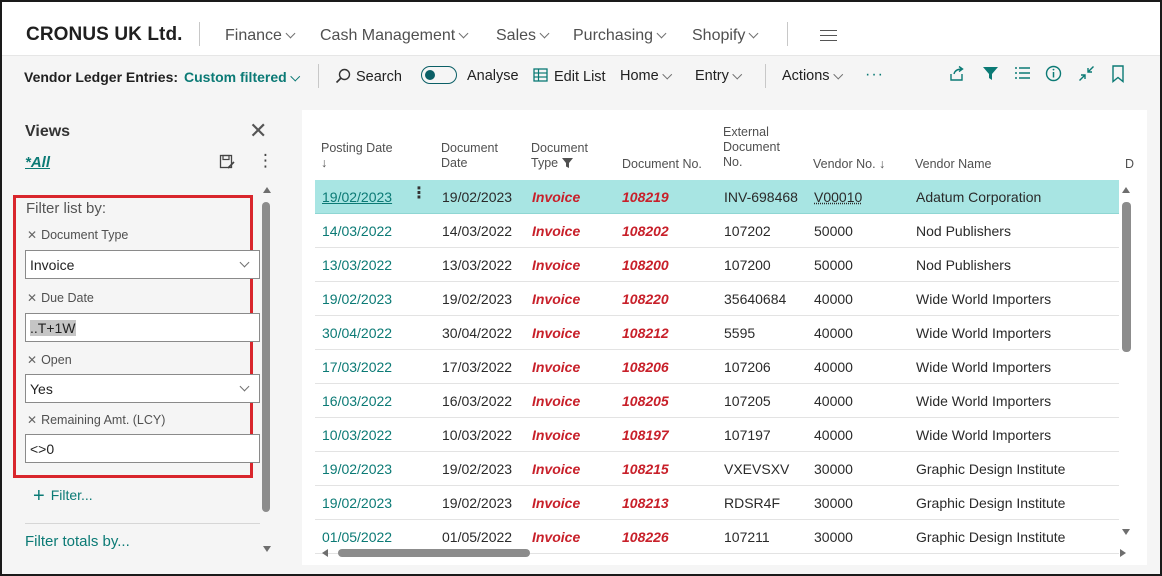 The height and width of the screenshot is (576, 1162). Describe the element at coordinates (357, 367) in the screenshot. I see `cell-posting-date: 17/03/2022` at that location.